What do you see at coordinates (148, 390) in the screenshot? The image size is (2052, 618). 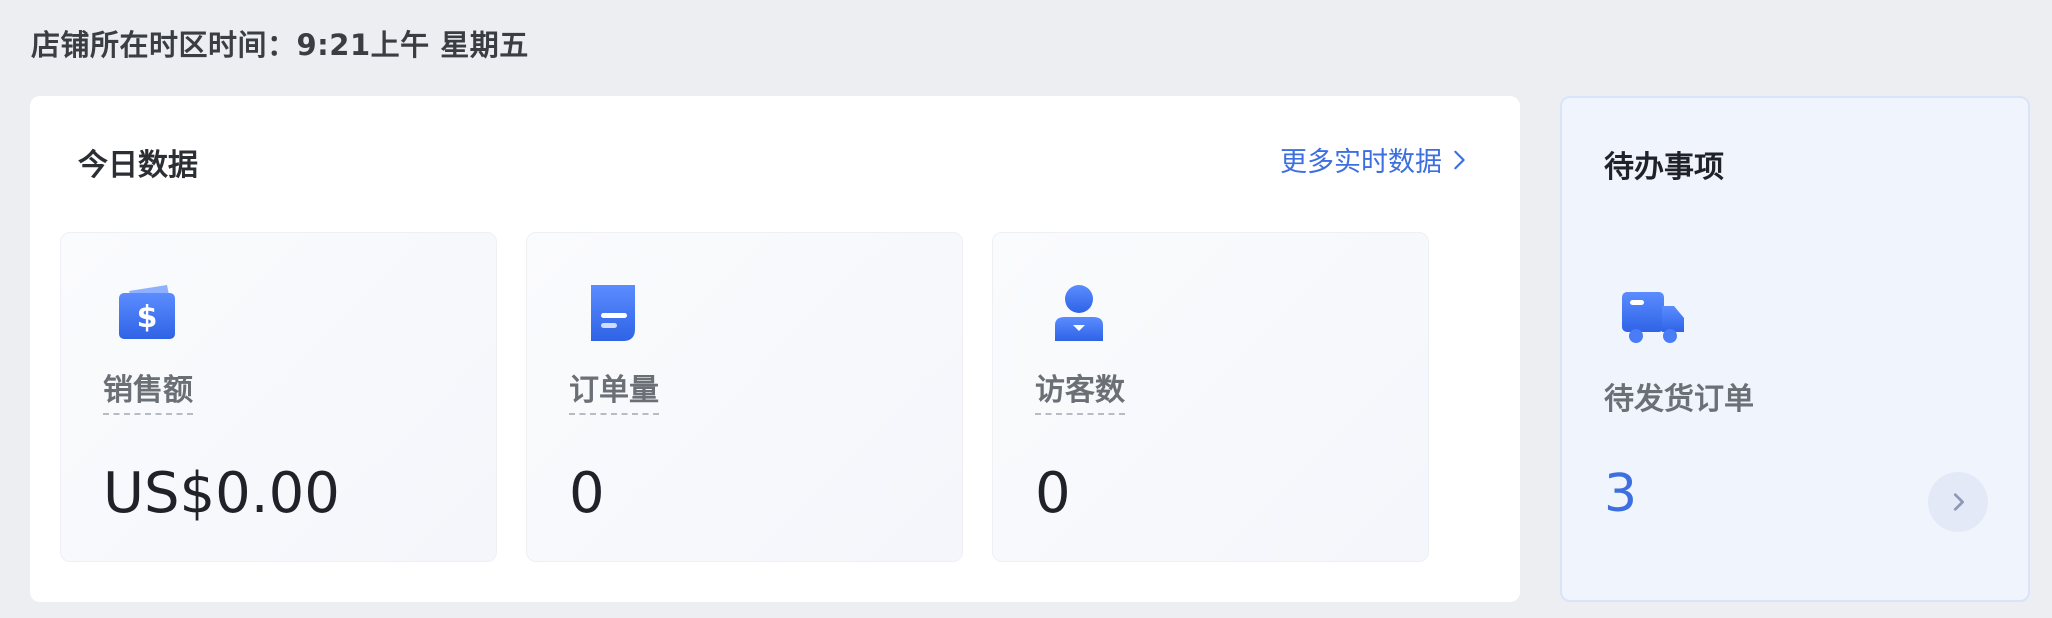 I see `stat-label-sales: 销售额` at bounding box center [148, 390].